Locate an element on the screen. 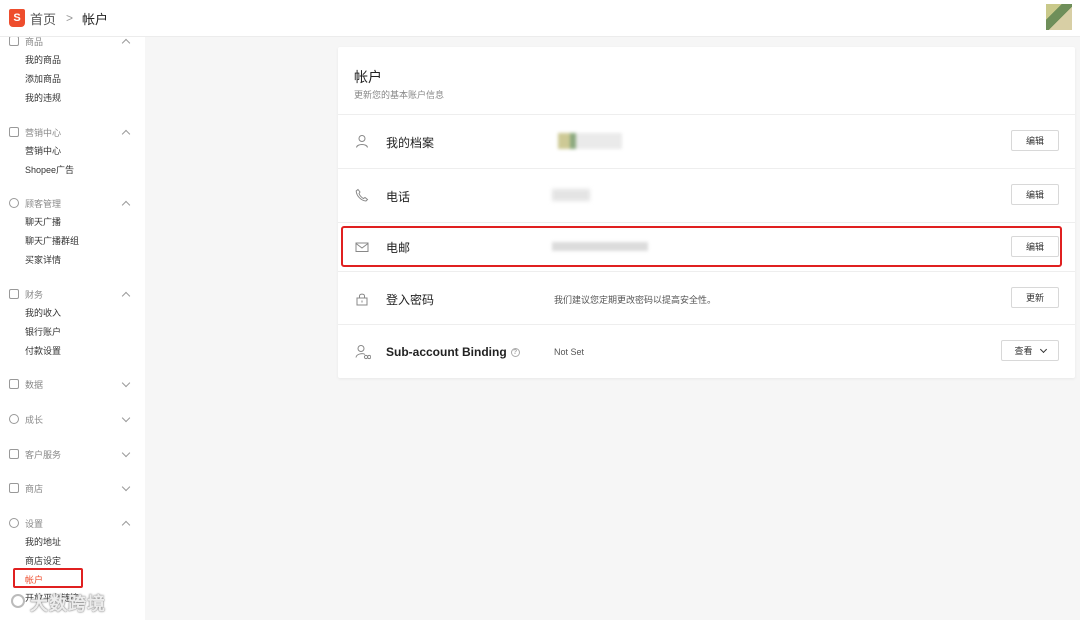 Image resolution: width=1080 pixels, height=620 pixels. breadcrumb-current: 帐户 is located at coordinates (95, 19).